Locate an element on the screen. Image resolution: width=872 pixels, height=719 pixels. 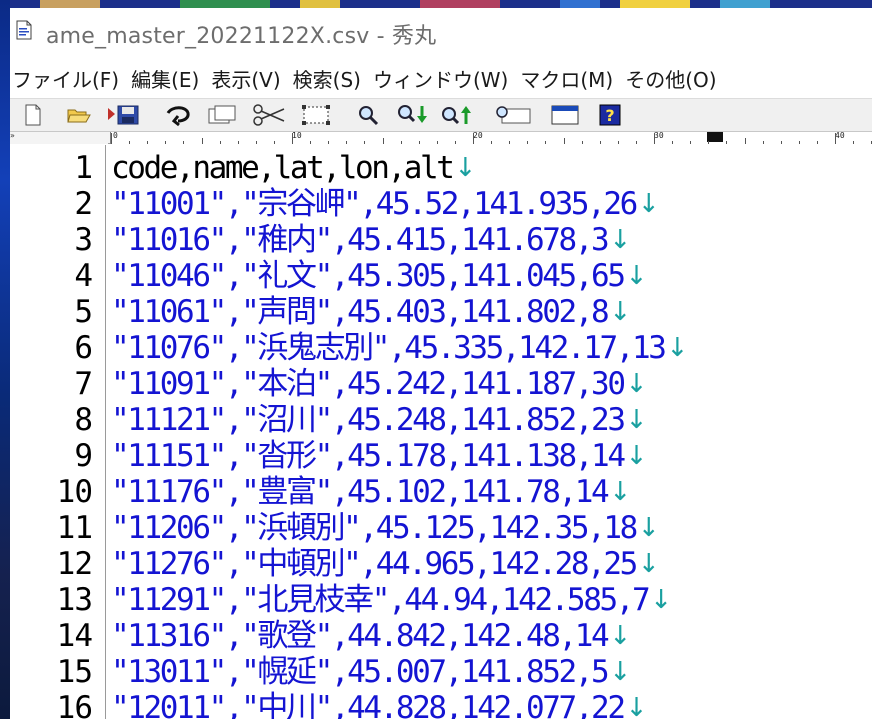
line-number: 8 is located at coordinates (83, 420).